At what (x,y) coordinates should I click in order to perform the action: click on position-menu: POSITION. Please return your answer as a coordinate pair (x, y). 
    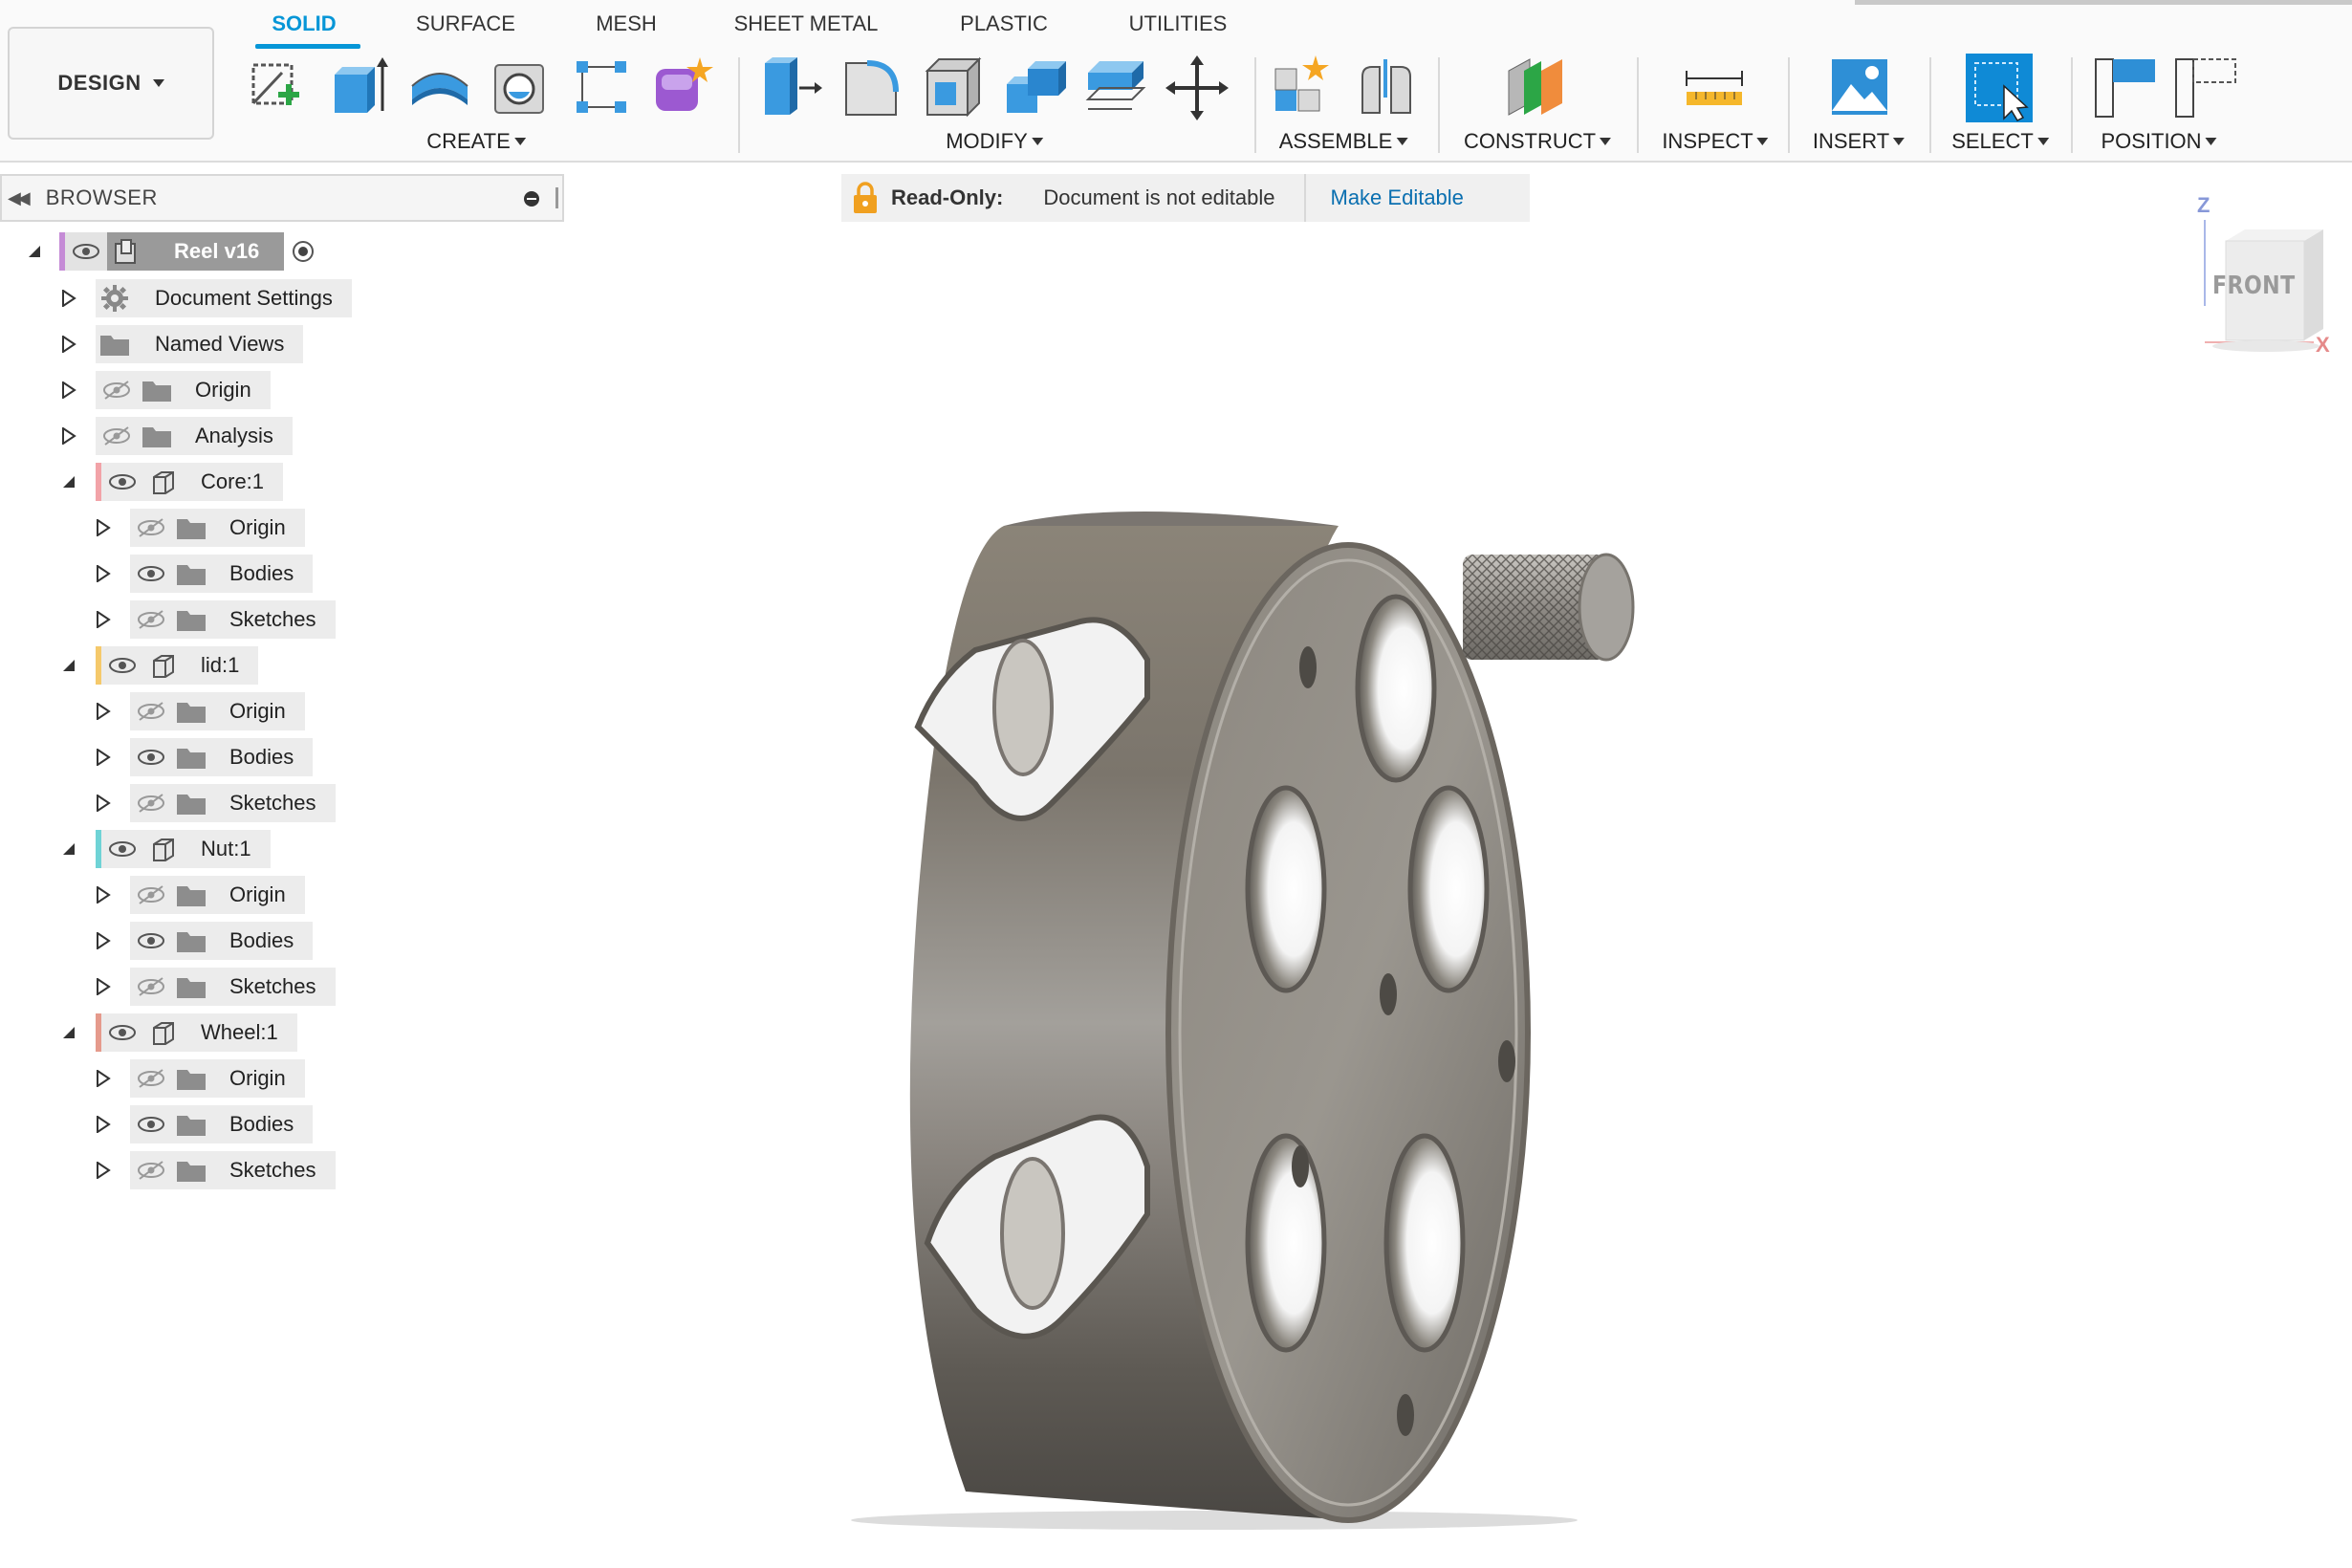
    Looking at the image, I should click on (2159, 141).